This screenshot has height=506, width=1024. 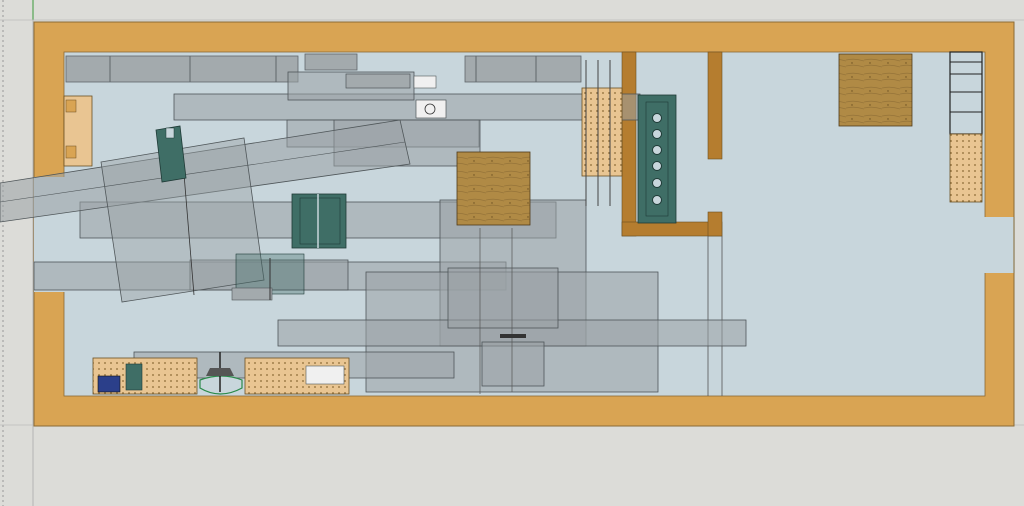 What do you see at coordinates (319, 221) in the screenshot?
I see `table-saw-icon` at bounding box center [319, 221].